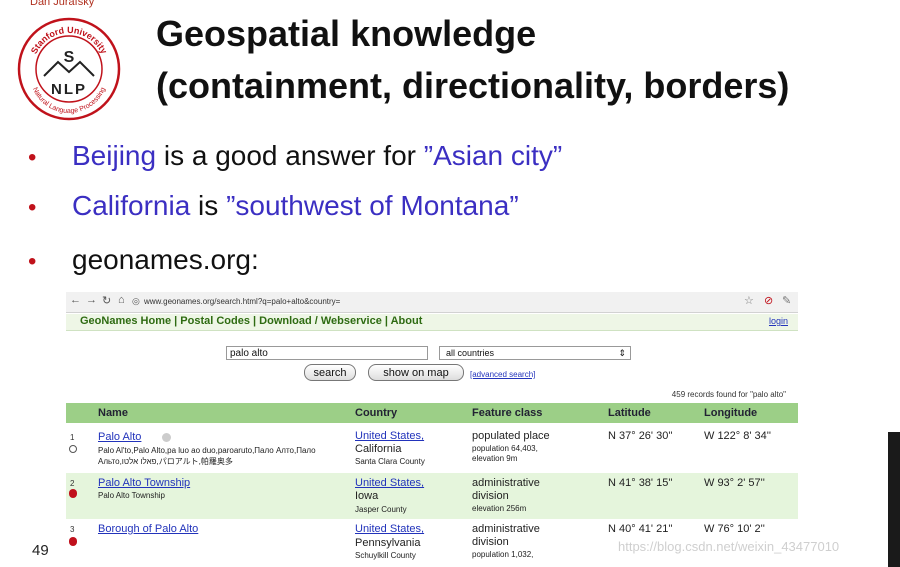 The width and height of the screenshot is (900, 567). What do you see at coordinates (132, 495) in the screenshot?
I see `alternate-names: Palo Alto Township` at bounding box center [132, 495].